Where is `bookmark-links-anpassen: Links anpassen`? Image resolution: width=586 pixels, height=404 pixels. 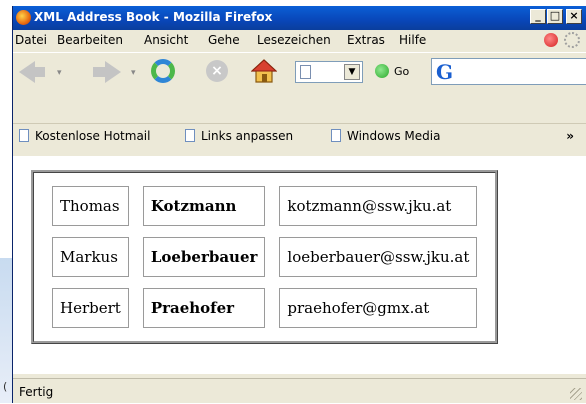
bookmark-links-anpassen: Links anpassen is located at coordinates (239, 136).